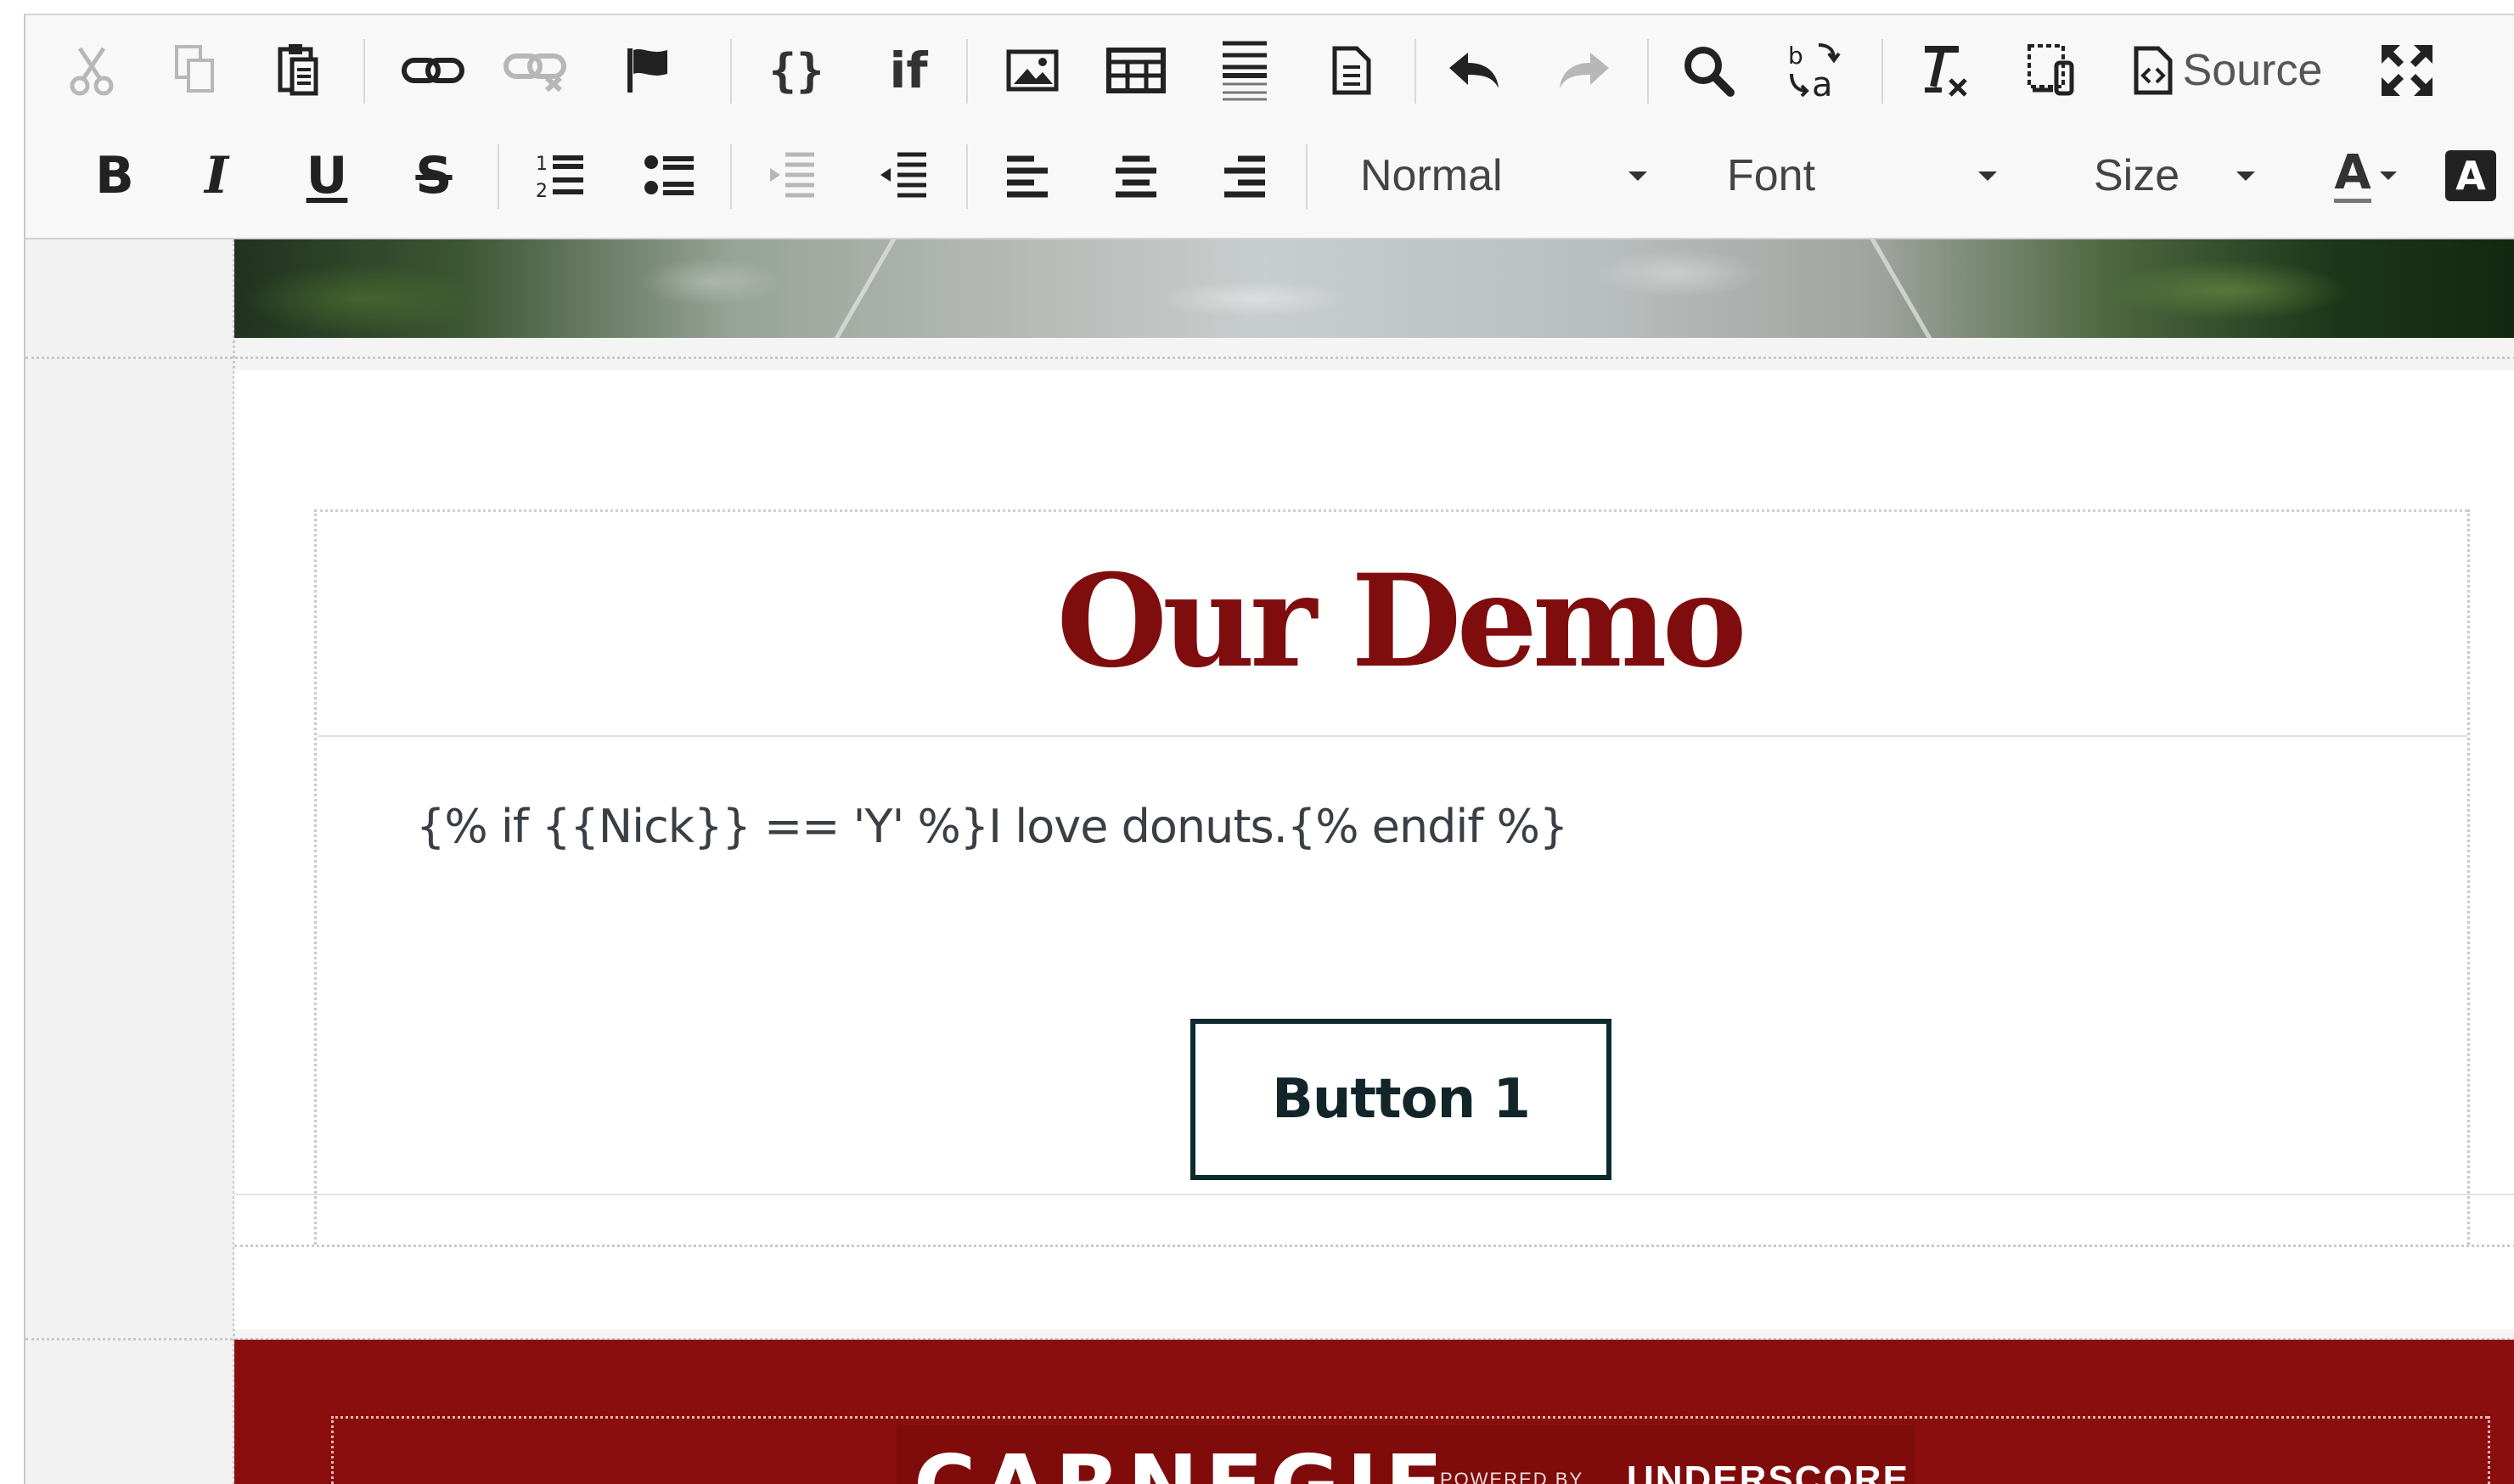 Image resolution: width=2514 pixels, height=1484 pixels. Describe the element at coordinates (535, 70) in the screenshot. I see `unlink-icon` at that location.